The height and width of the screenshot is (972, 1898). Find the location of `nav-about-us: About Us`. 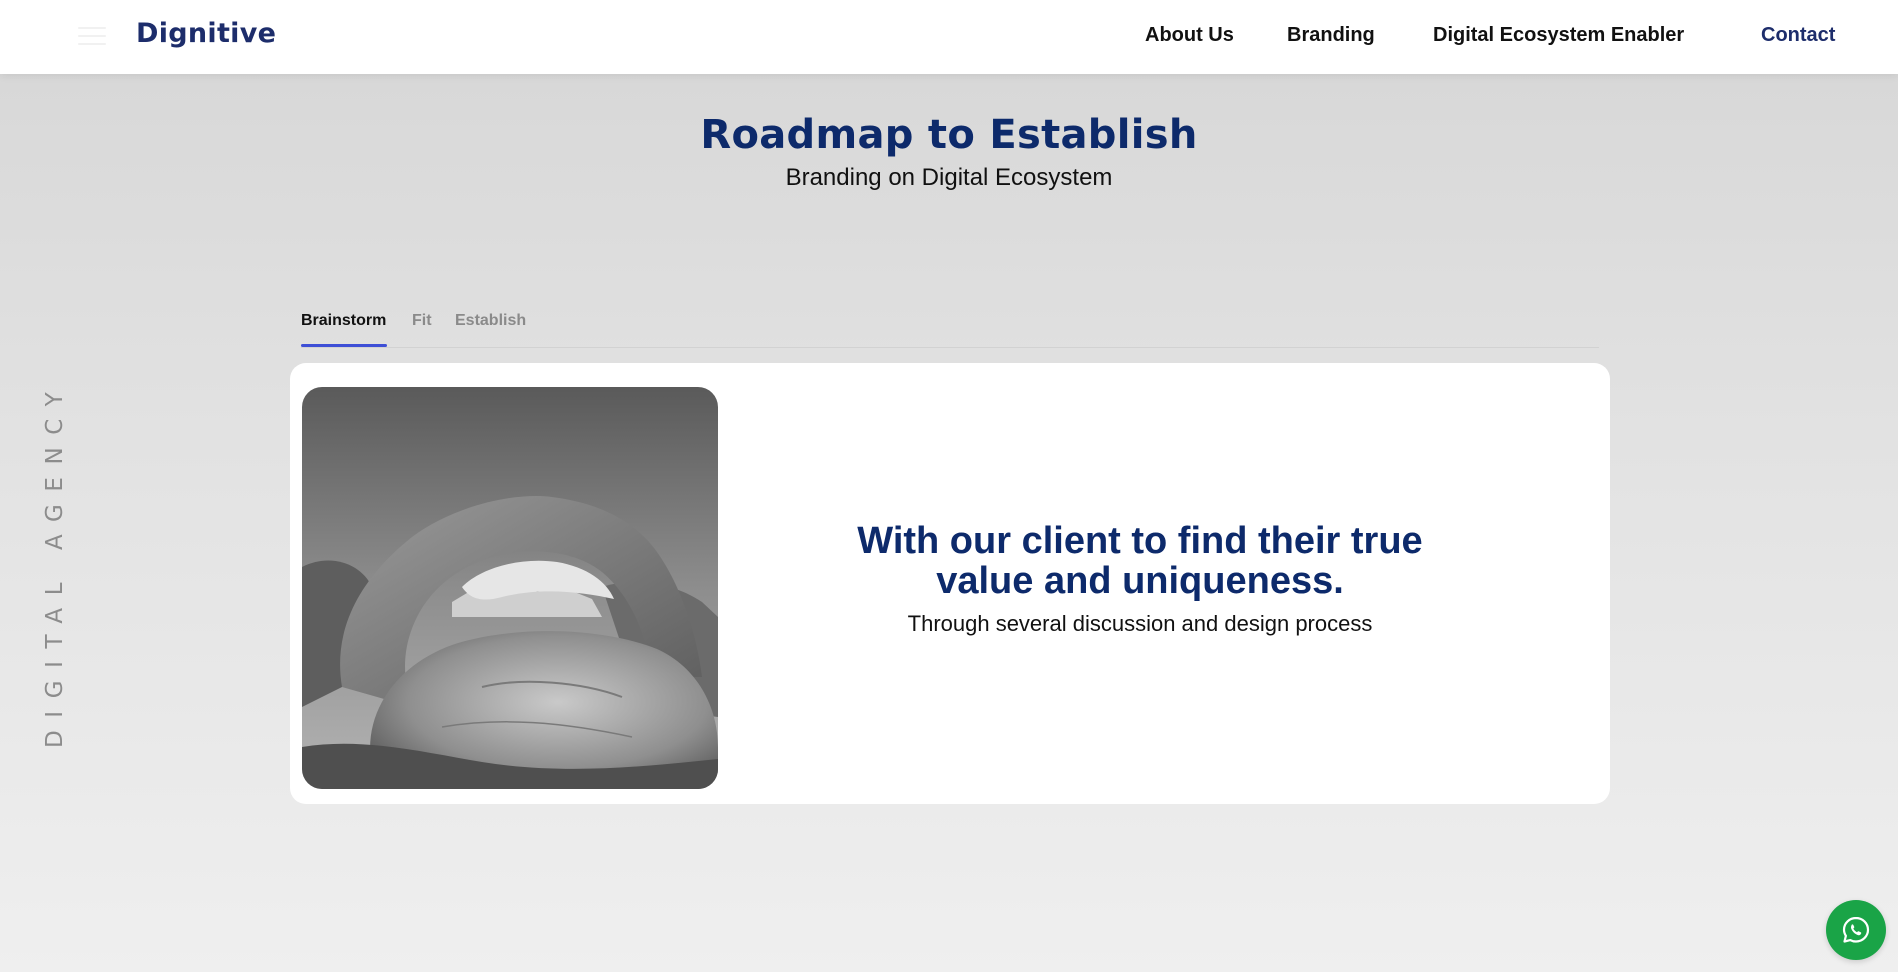

nav-about-us: About Us is located at coordinates (1189, 35).